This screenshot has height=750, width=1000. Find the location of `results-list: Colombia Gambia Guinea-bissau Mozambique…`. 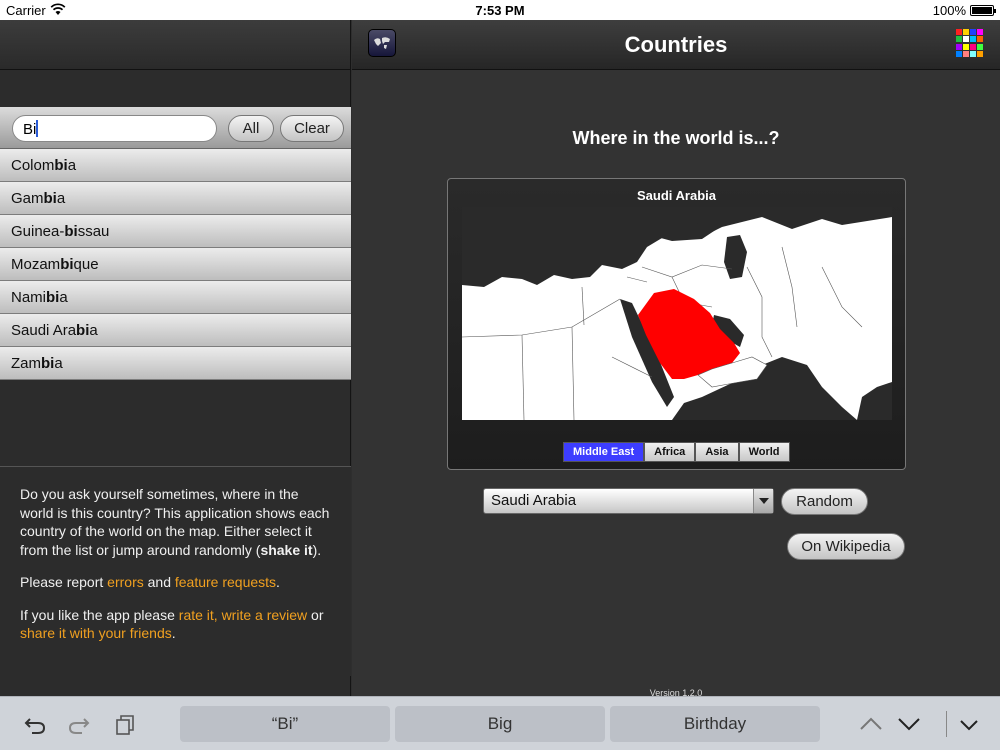

results-list: Colombia Gambia Guinea-bissau Mozambique… is located at coordinates (175, 264).